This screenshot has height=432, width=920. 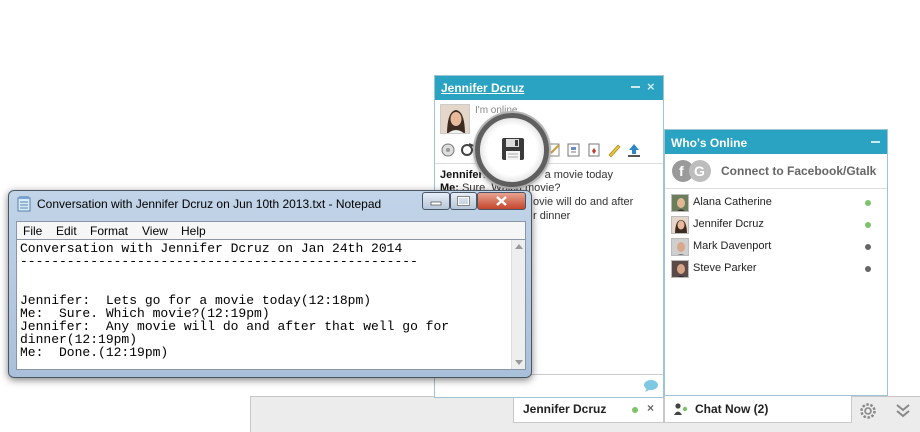 I want to click on chat-now-button: Chat Now (2), so click(x=758, y=409).